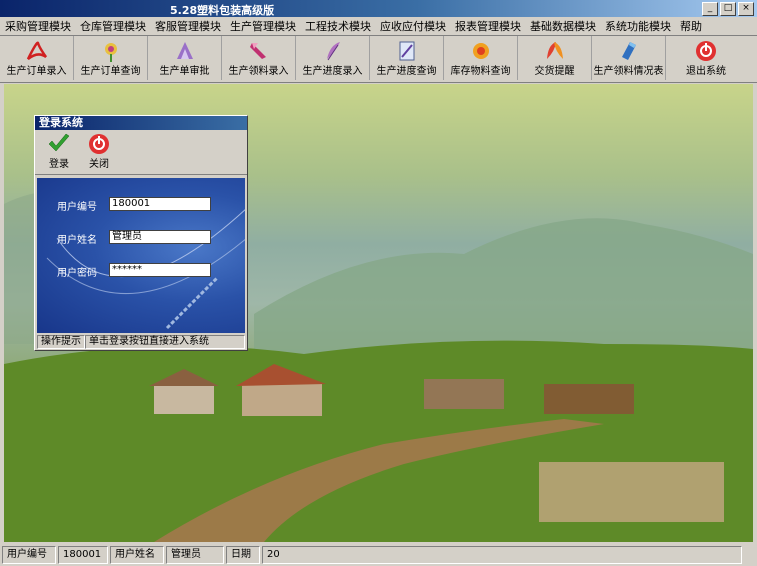 The width and height of the screenshot is (757, 566). What do you see at coordinates (406, 51) in the screenshot?
I see `document-icon` at bounding box center [406, 51].